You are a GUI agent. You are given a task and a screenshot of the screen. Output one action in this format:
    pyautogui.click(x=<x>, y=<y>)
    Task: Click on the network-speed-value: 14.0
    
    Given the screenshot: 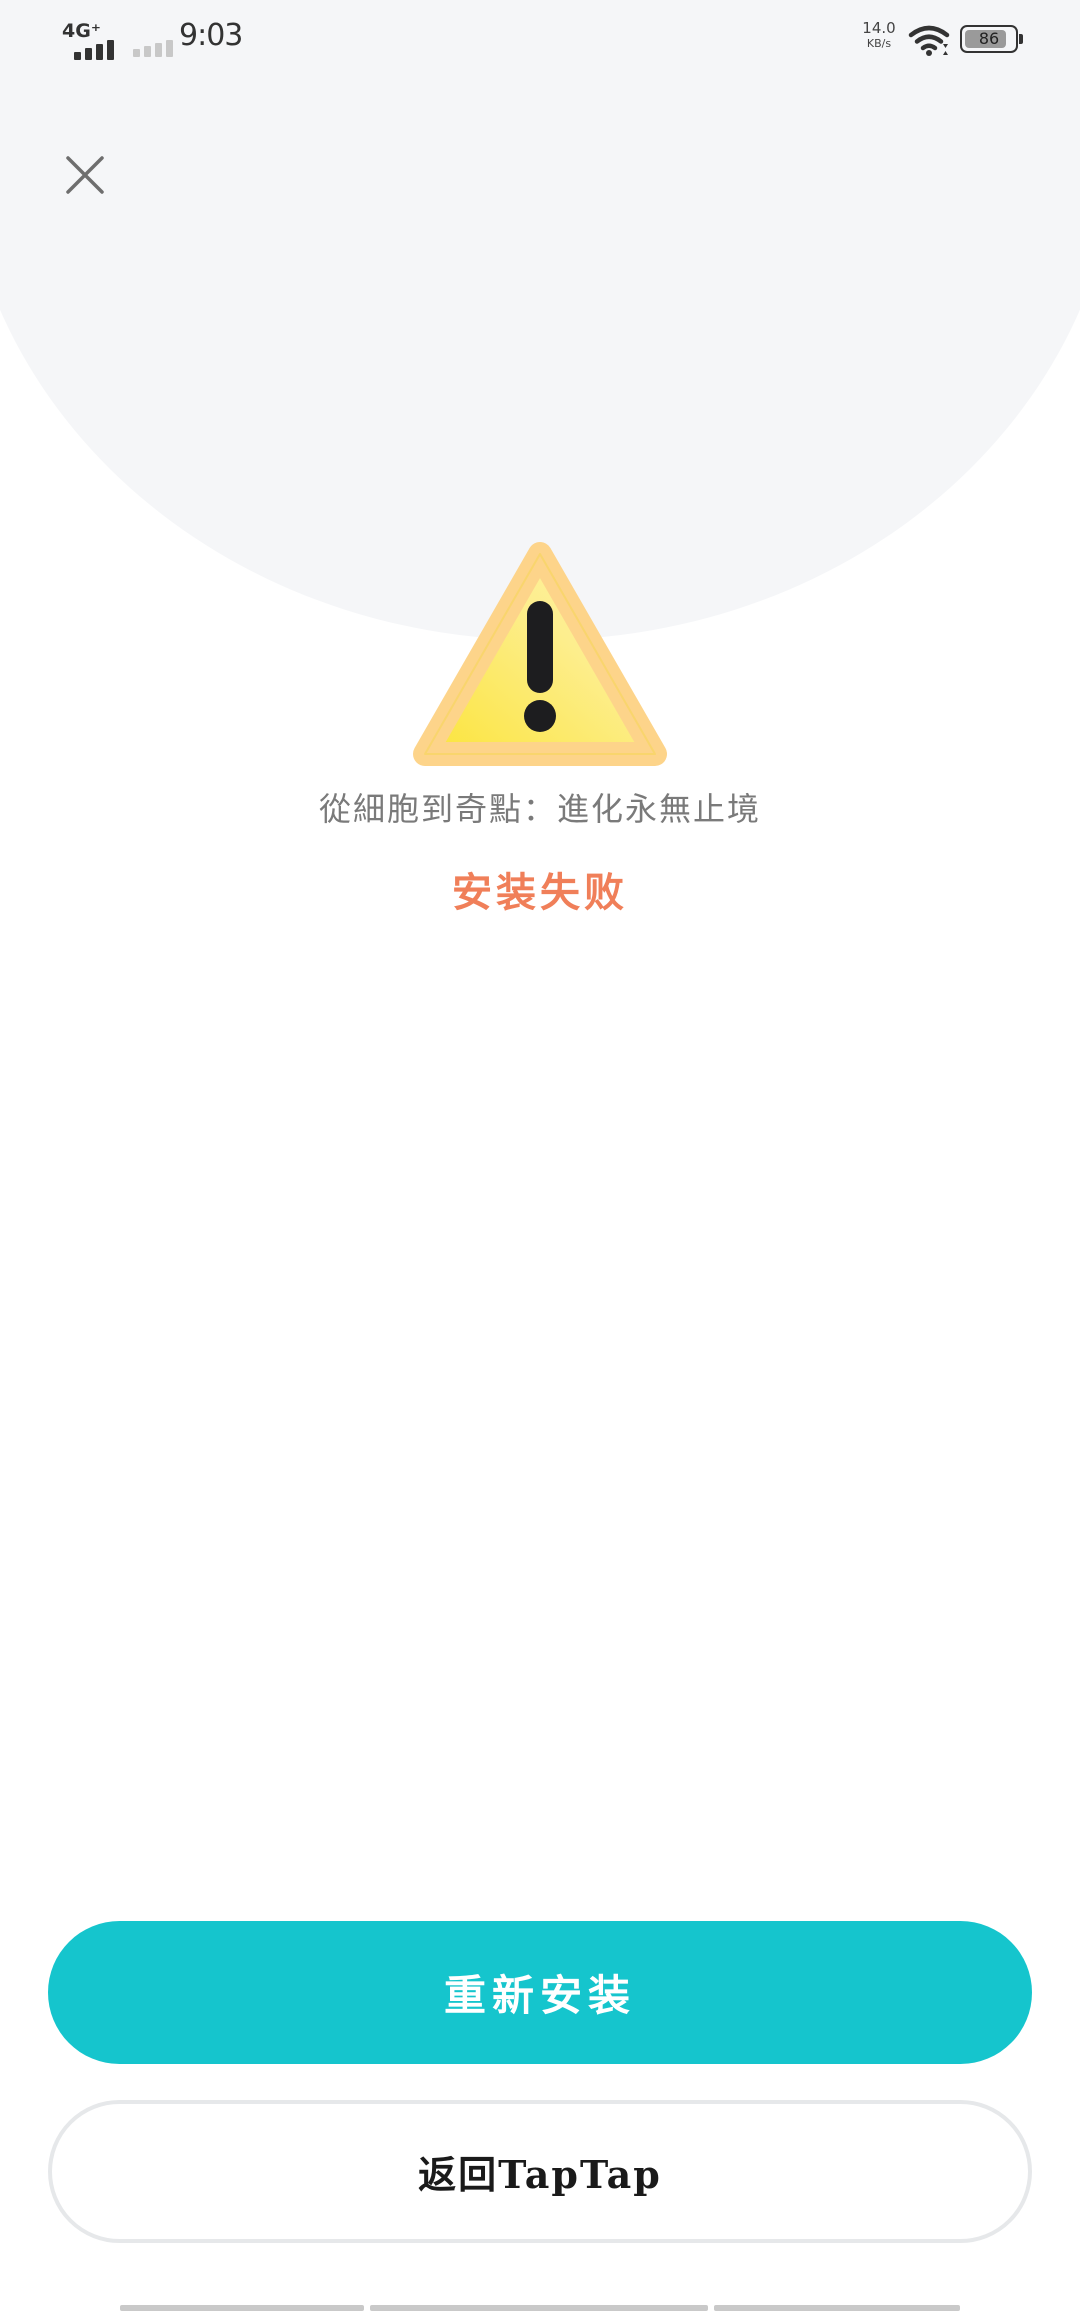 What is the action you would take?
    pyautogui.click(x=879, y=28)
    